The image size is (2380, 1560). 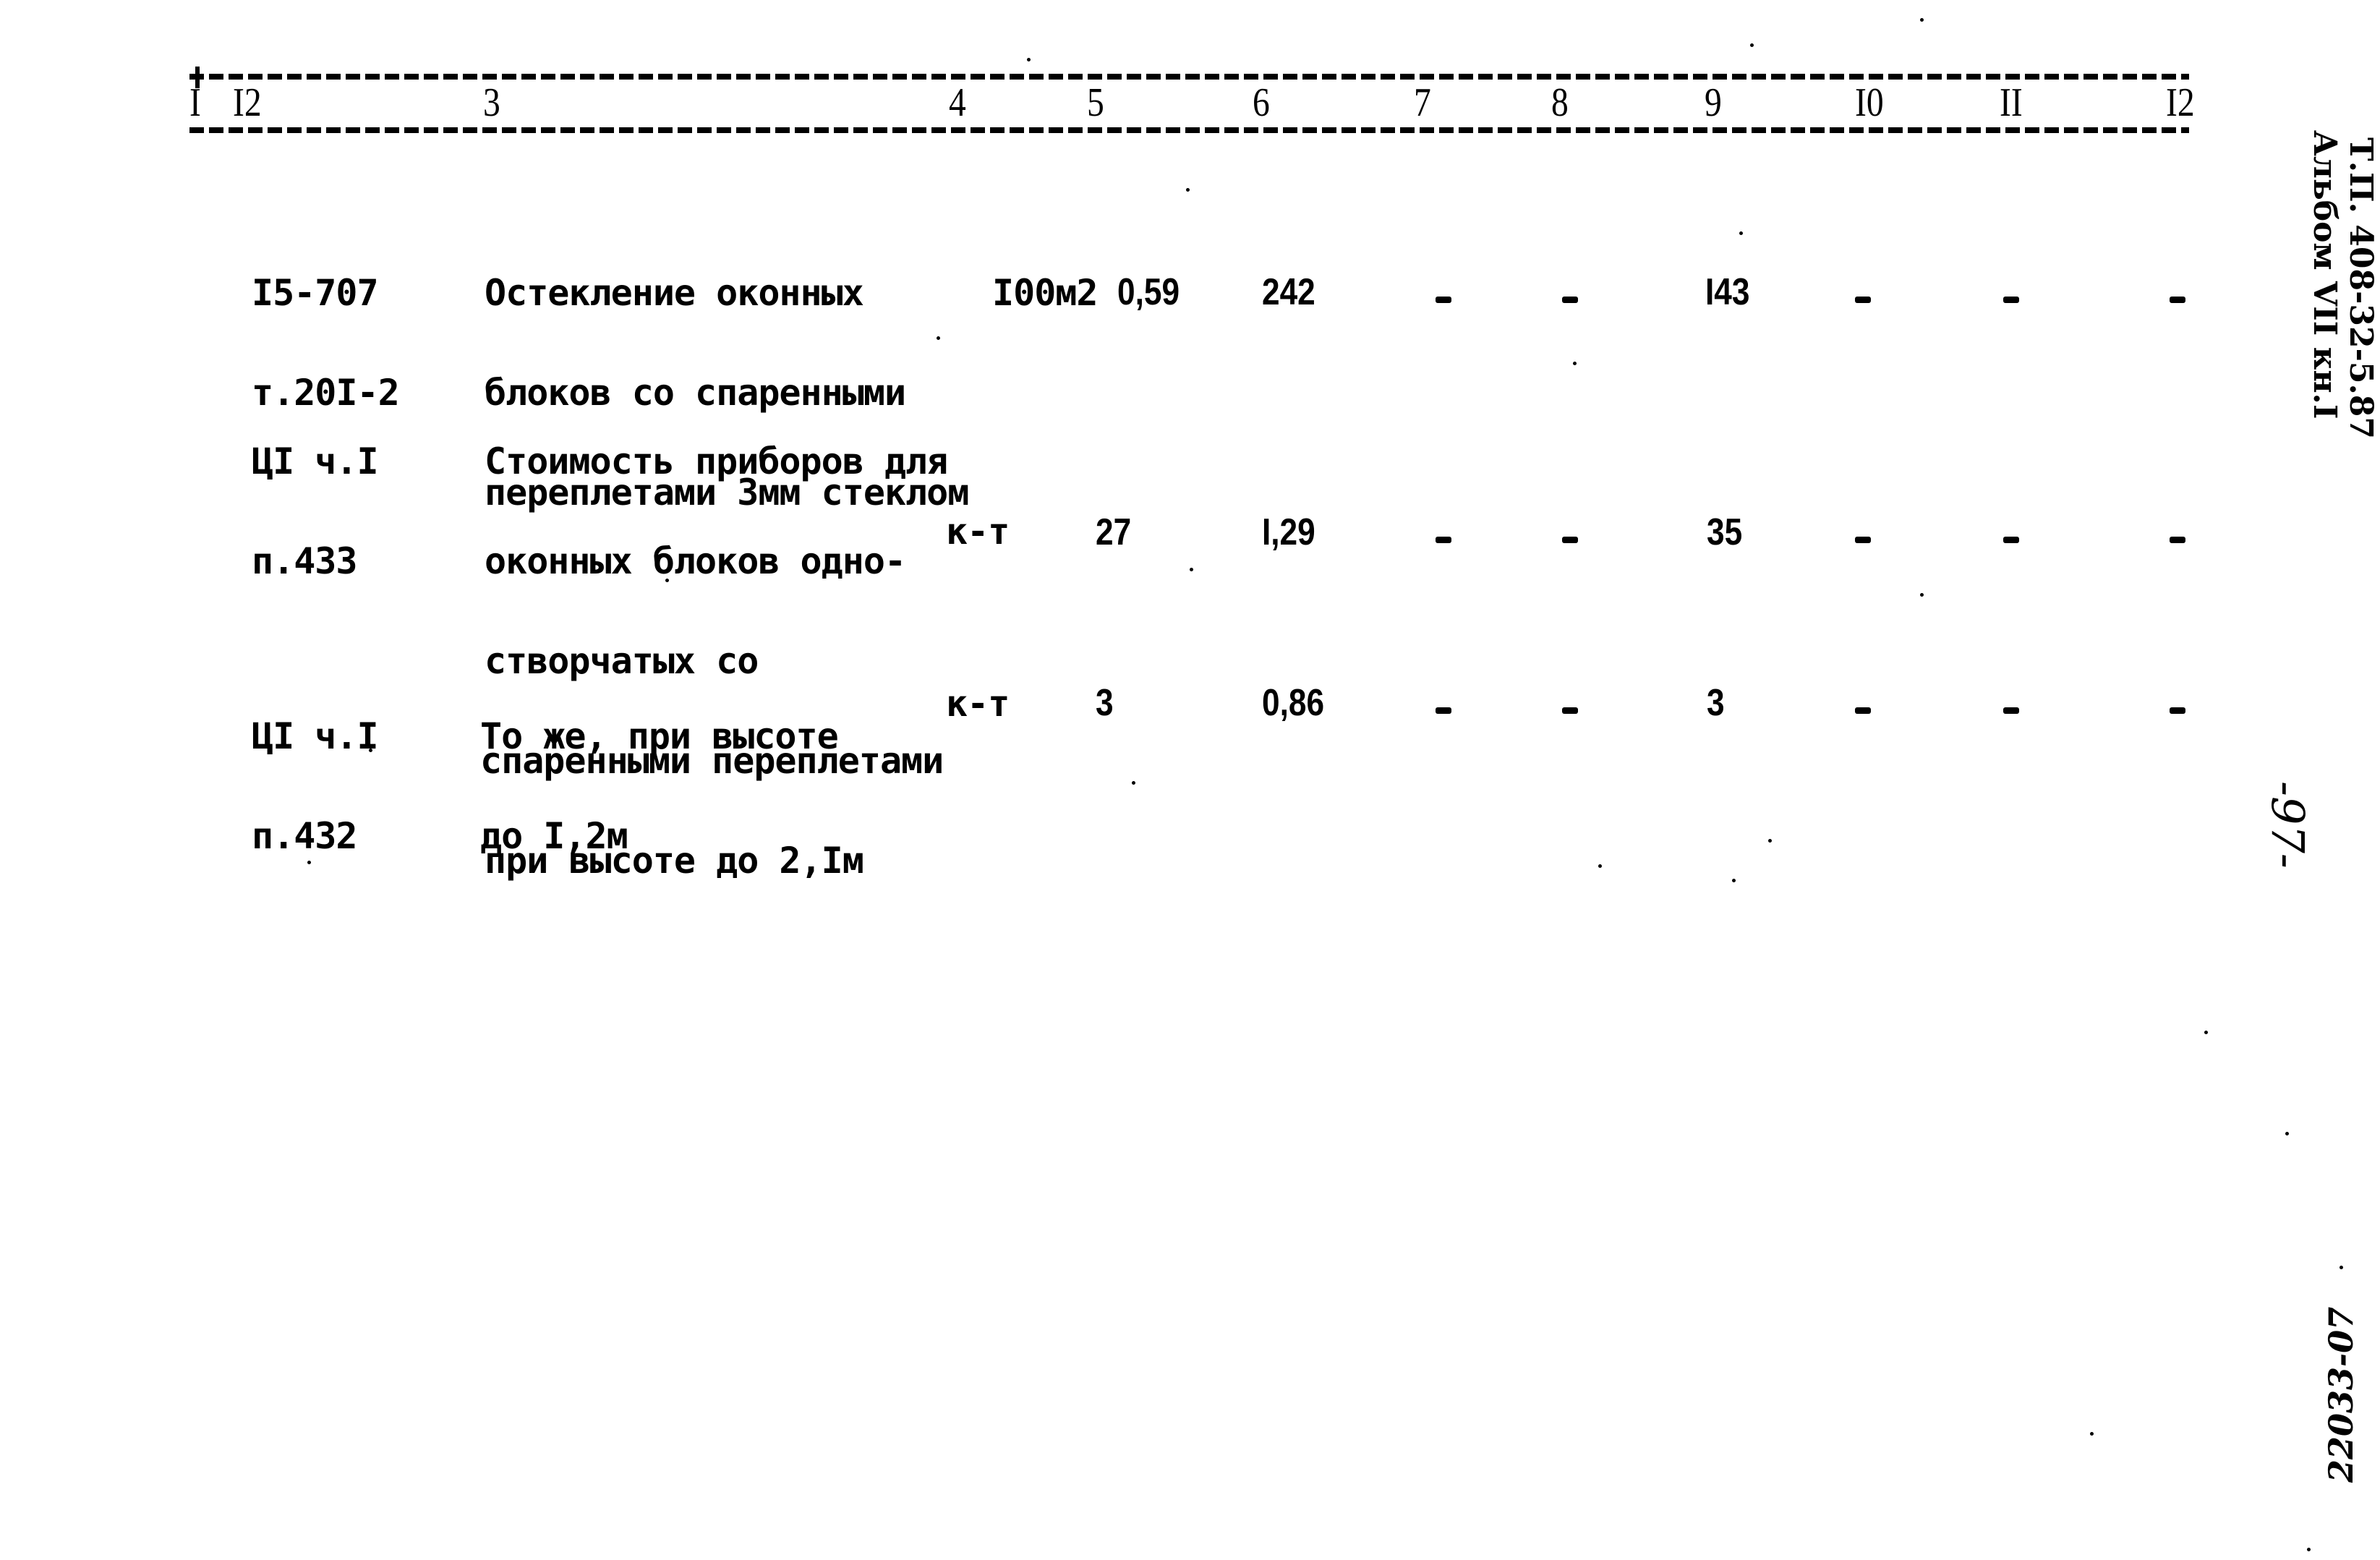 I want to click on description-line: оконных блоков одно-, so click(x=695, y=561).